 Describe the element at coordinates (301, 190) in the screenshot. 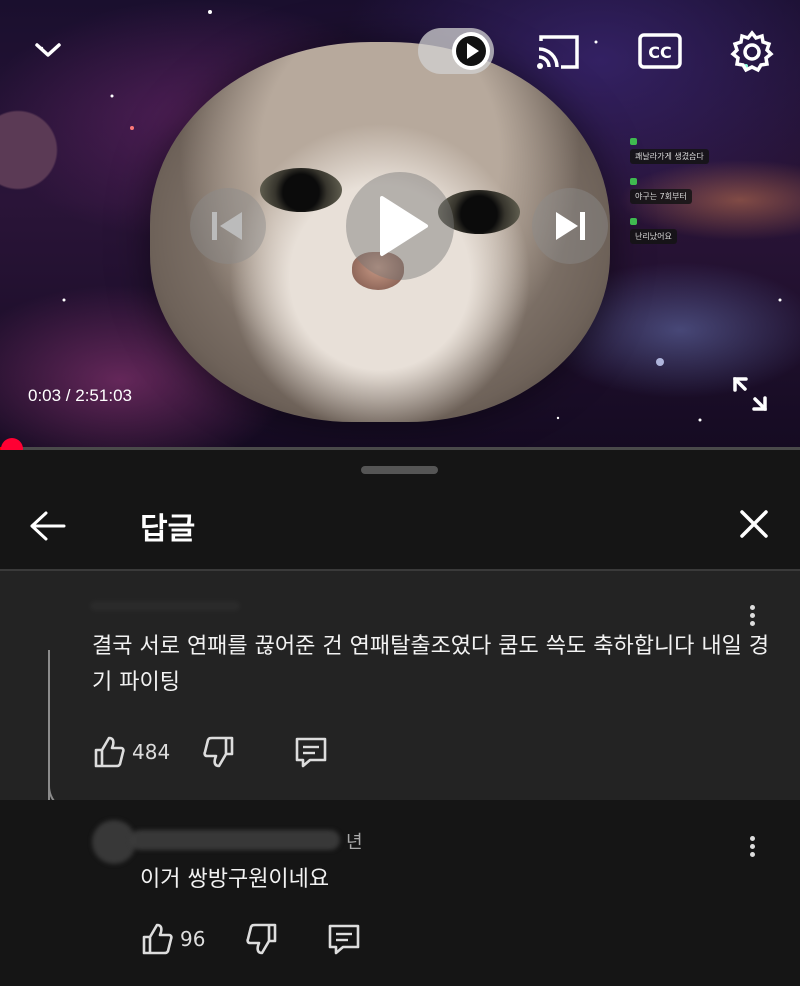

I see `cat-eye-left` at that location.